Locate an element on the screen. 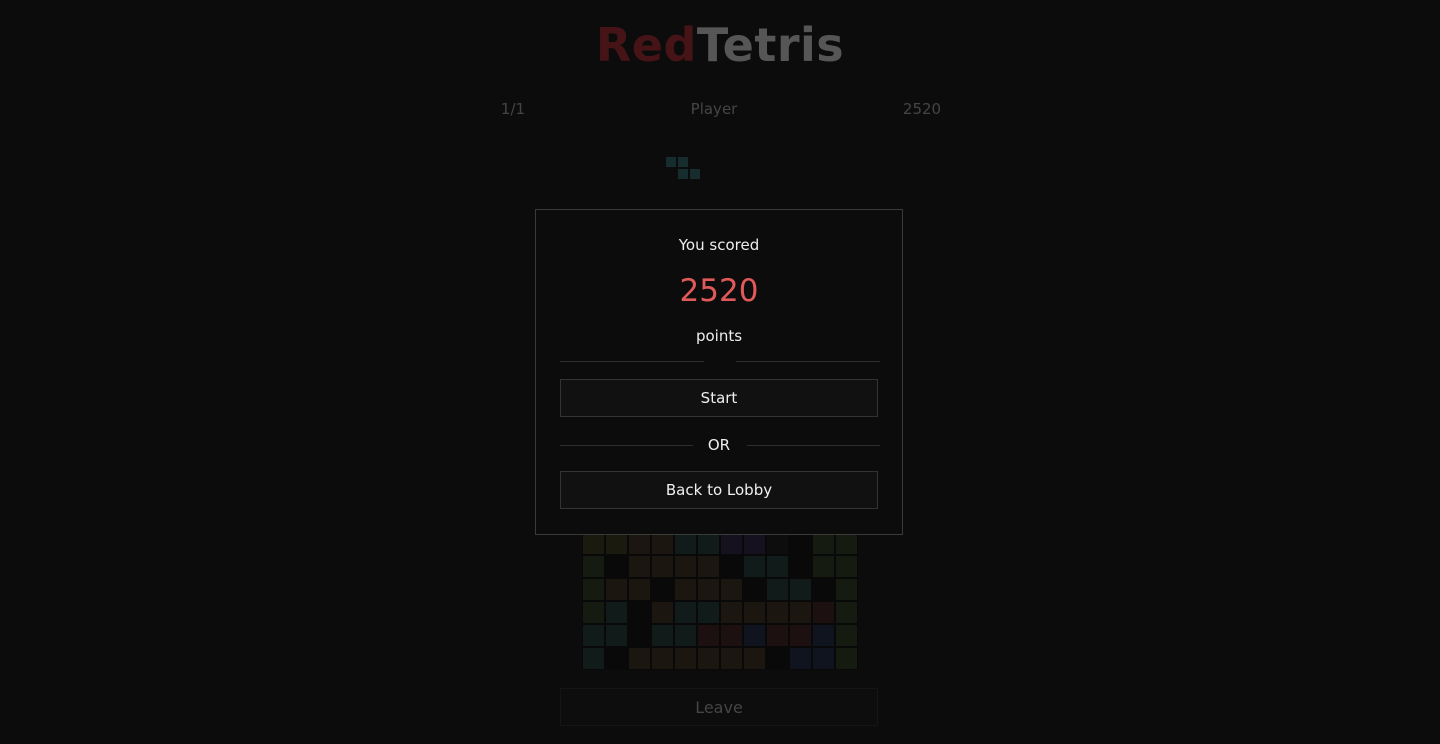 The height and width of the screenshot is (744, 1440). game-board is located at coordinates (720, 601).